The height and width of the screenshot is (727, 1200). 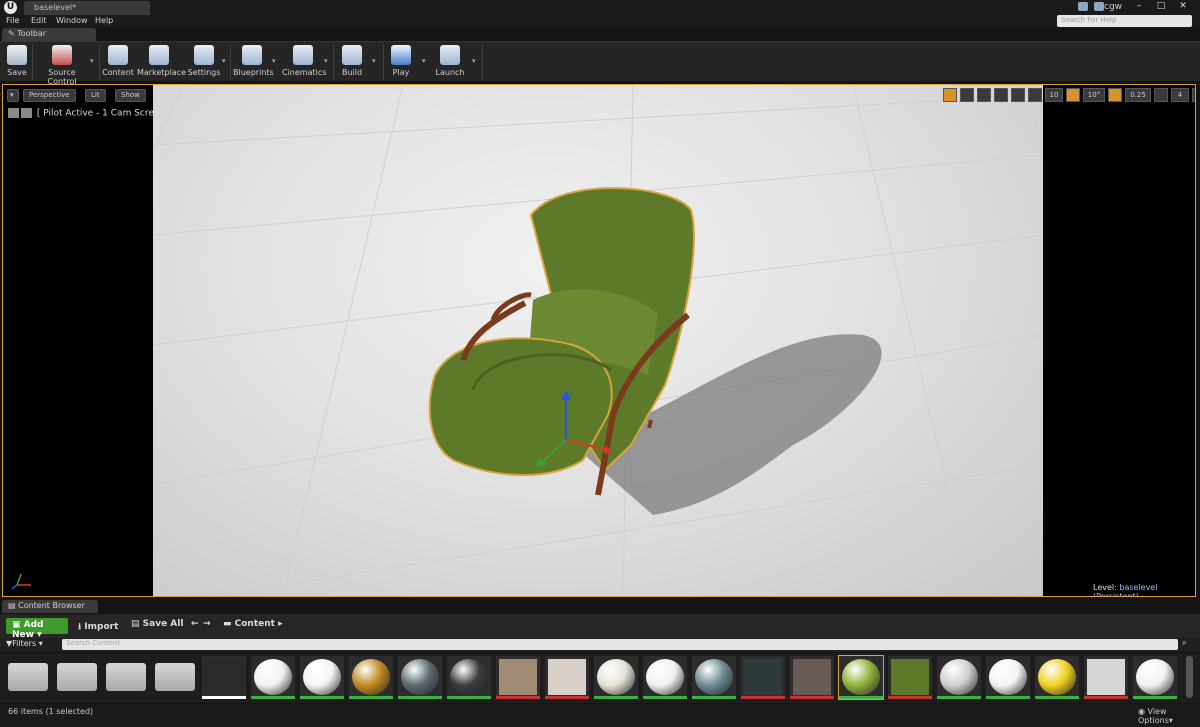 I want to click on search-content-input: Search Content, so click(x=620, y=644).